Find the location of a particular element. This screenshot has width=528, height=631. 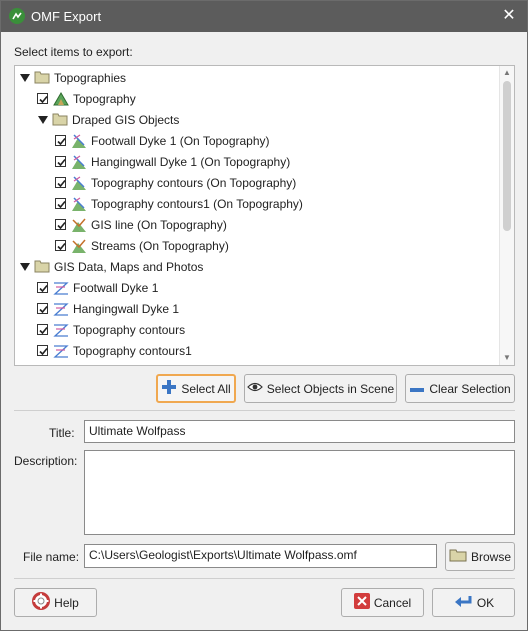

cancel-label: Cancel is located at coordinates (392, 602).